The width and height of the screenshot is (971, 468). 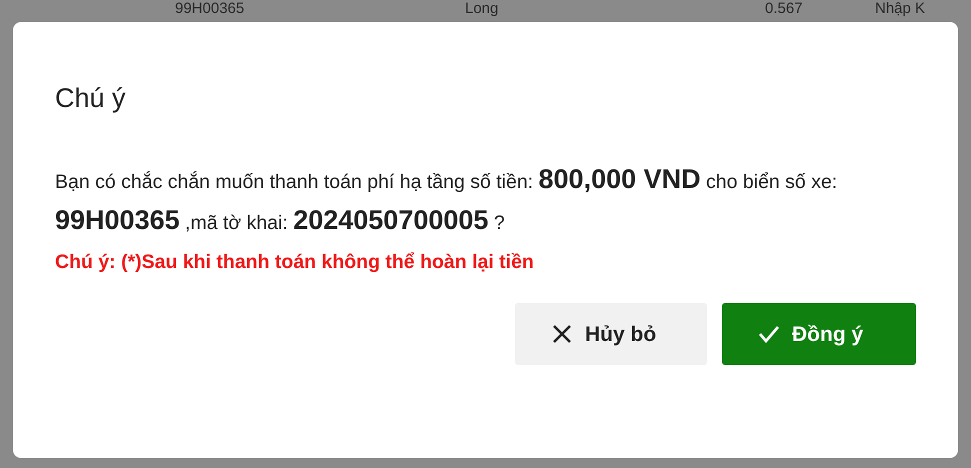 I want to click on table-cell-text: Nhập K, so click(x=900, y=9).